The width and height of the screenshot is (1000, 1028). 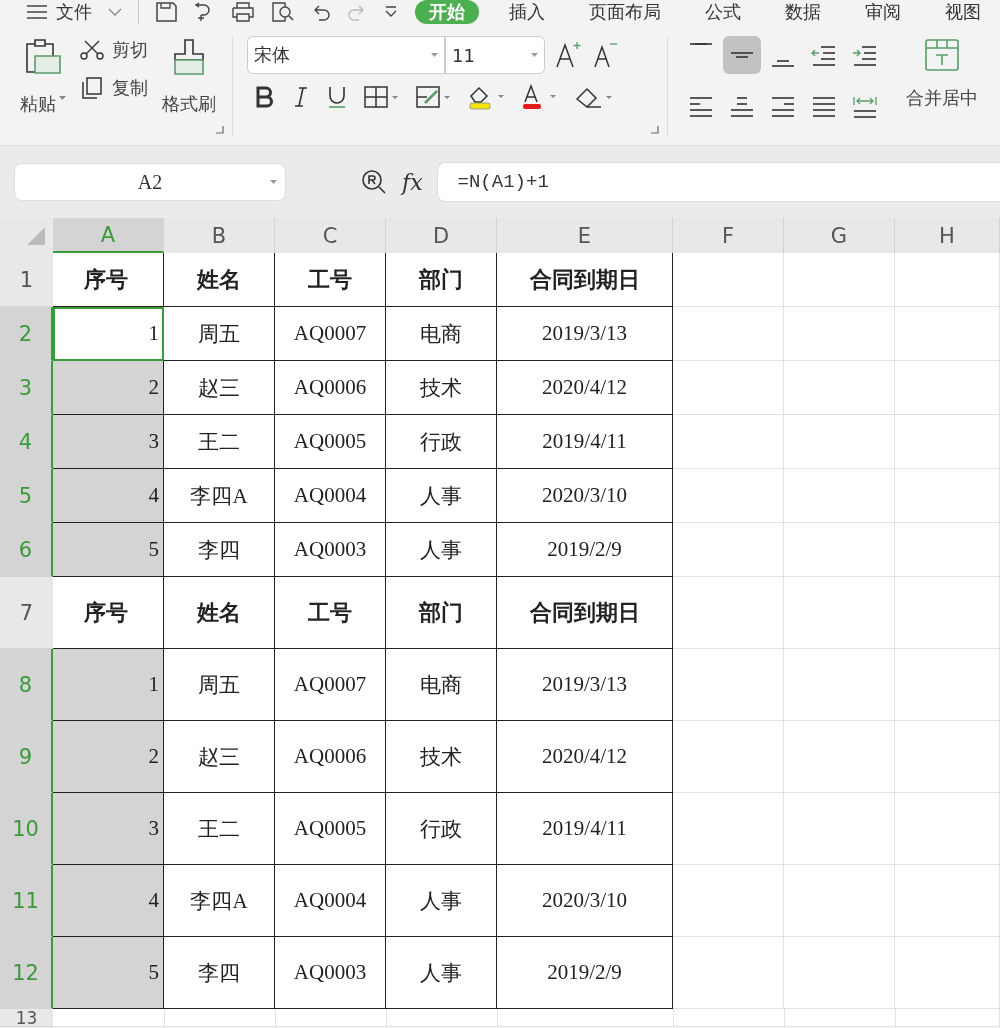 I want to click on copy-button: 复制, so click(x=114, y=88).